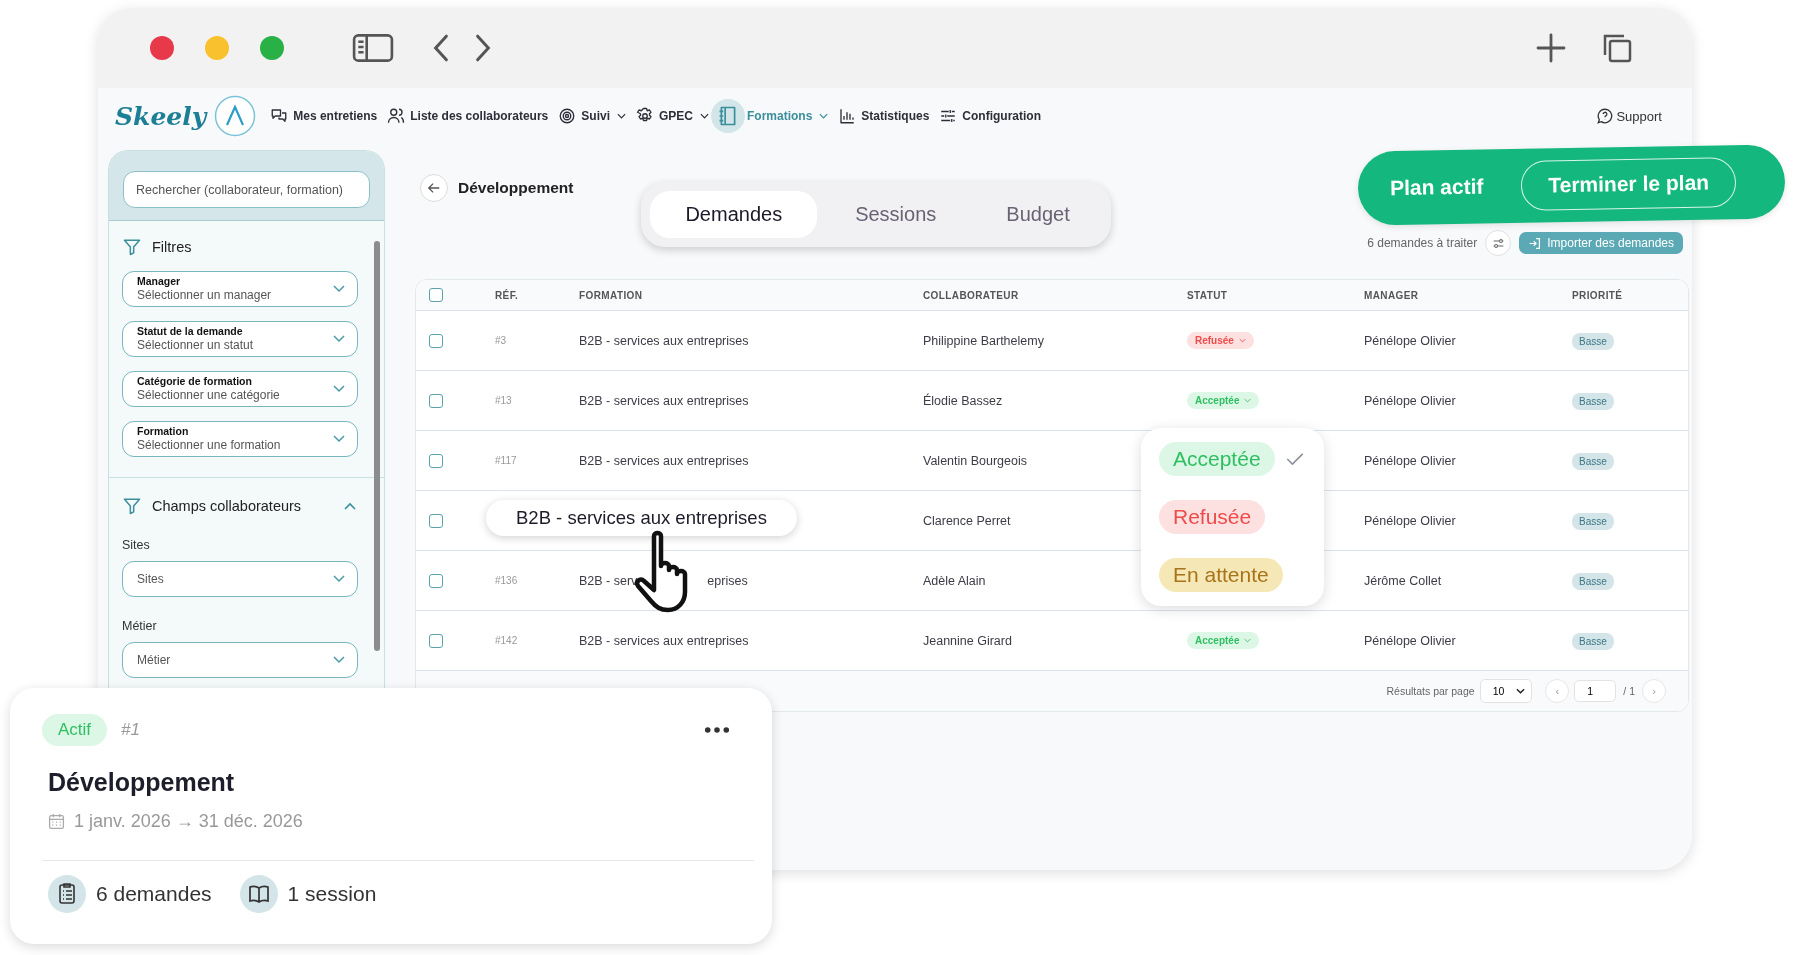 The height and width of the screenshot is (955, 1796). What do you see at coordinates (67, 894) in the screenshot?
I see `clipboard-icon` at bounding box center [67, 894].